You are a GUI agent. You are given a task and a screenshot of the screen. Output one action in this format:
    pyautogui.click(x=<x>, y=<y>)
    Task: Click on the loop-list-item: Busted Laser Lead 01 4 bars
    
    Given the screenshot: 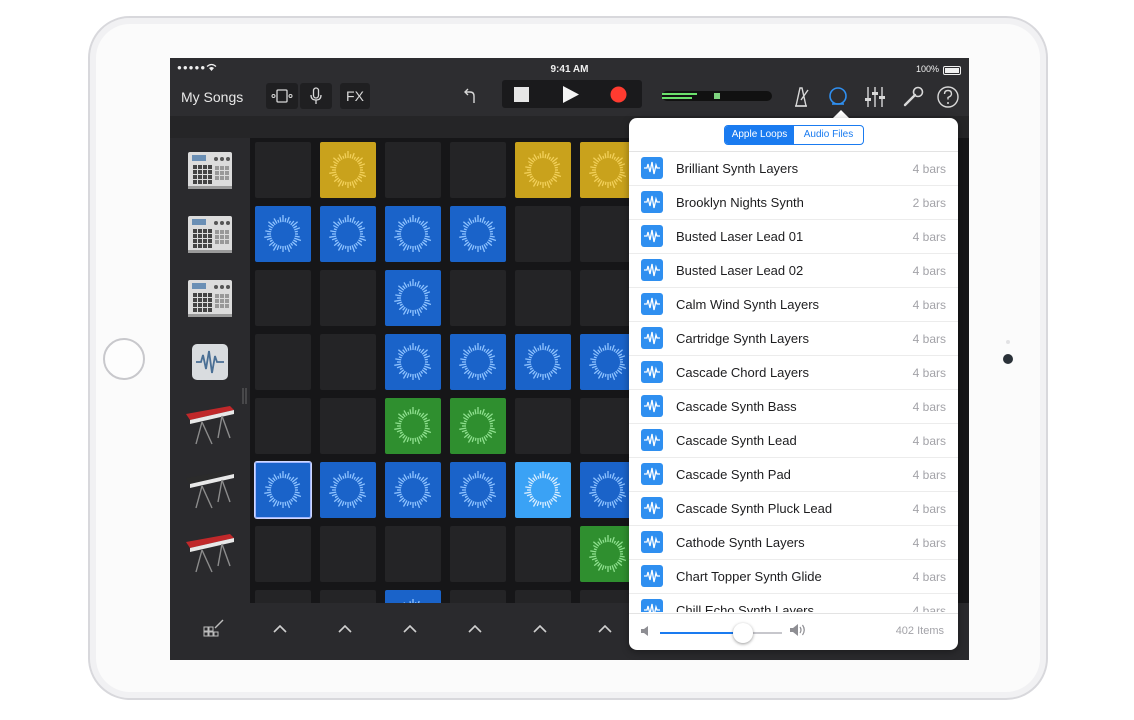 What is the action you would take?
    pyautogui.click(x=793, y=237)
    